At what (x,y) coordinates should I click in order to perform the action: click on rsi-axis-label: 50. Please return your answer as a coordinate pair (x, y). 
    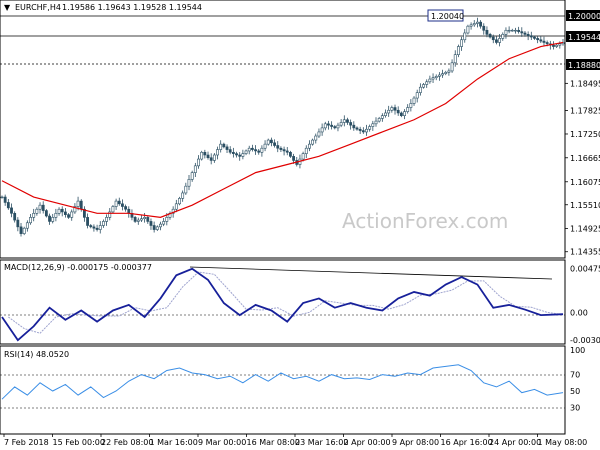
    Looking at the image, I should click on (575, 391).